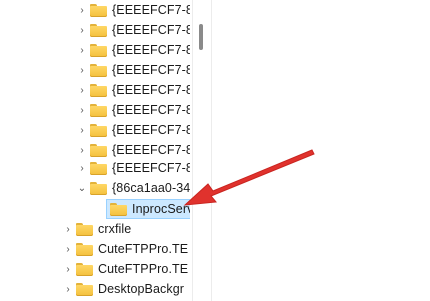 This screenshot has width=430, height=301. Describe the element at coordinates (249, 177) in the screenshot. I see `annotation-arrow-icon` at that location.